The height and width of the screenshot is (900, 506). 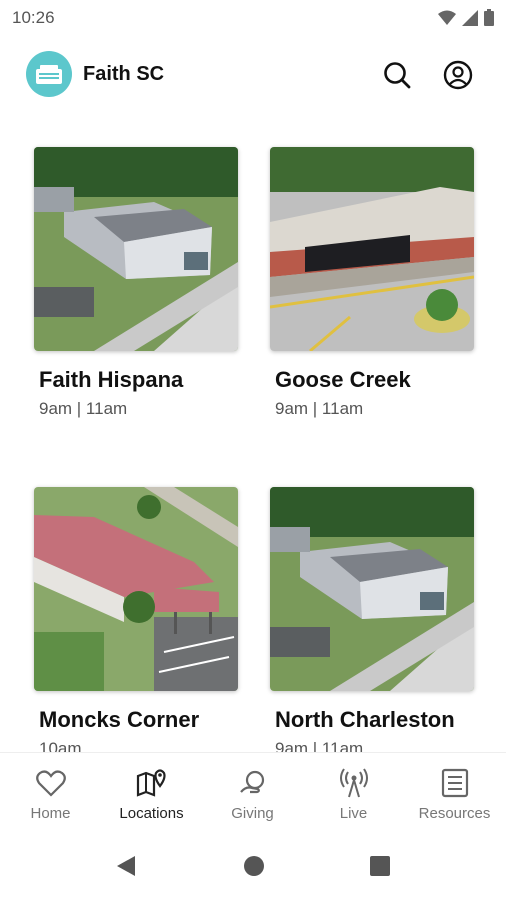 What do you see at coordinates (253, 18) in the screenshot?
I see `status-bar: 10:26` at bounding box center [253, 18].